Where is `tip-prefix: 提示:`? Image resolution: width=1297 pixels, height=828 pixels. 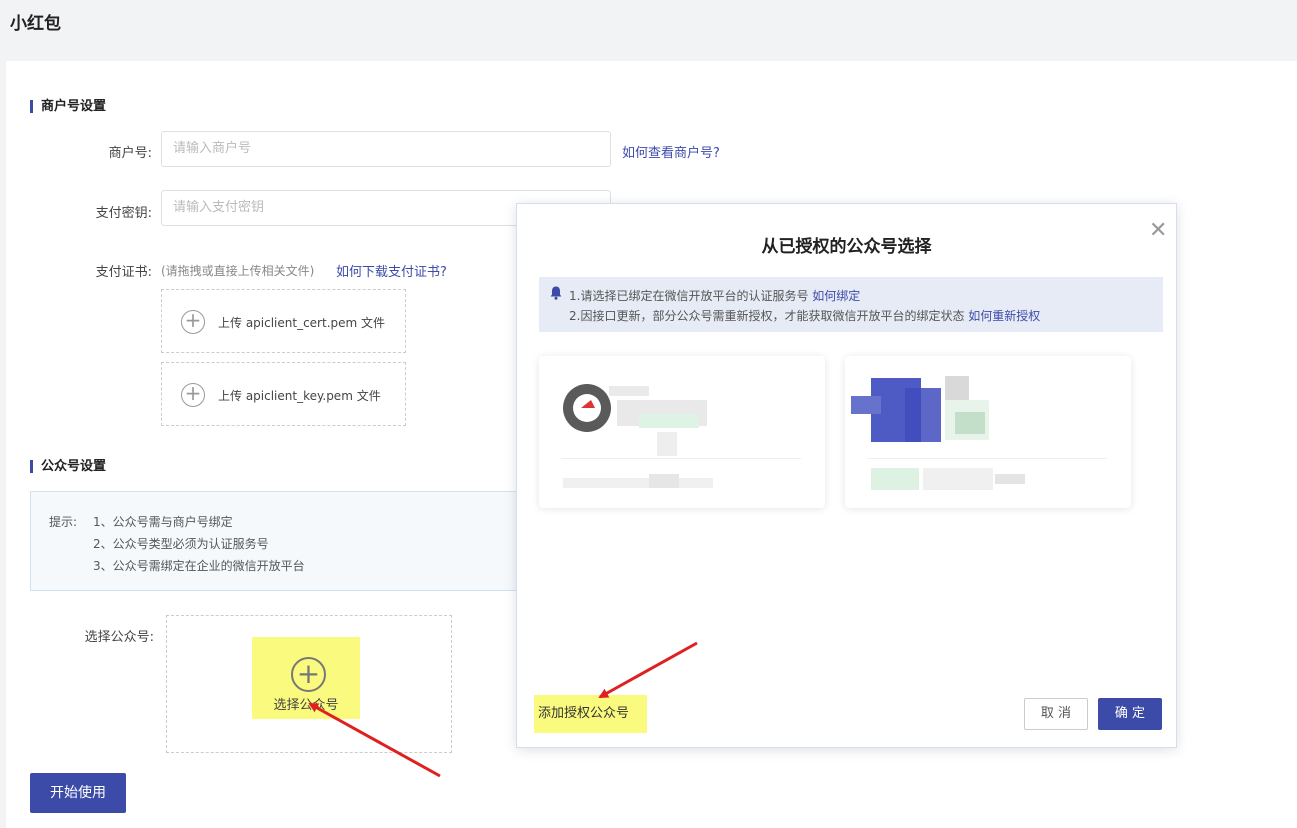
tip-prefix: 提示: is located at coordinates (63, 522).